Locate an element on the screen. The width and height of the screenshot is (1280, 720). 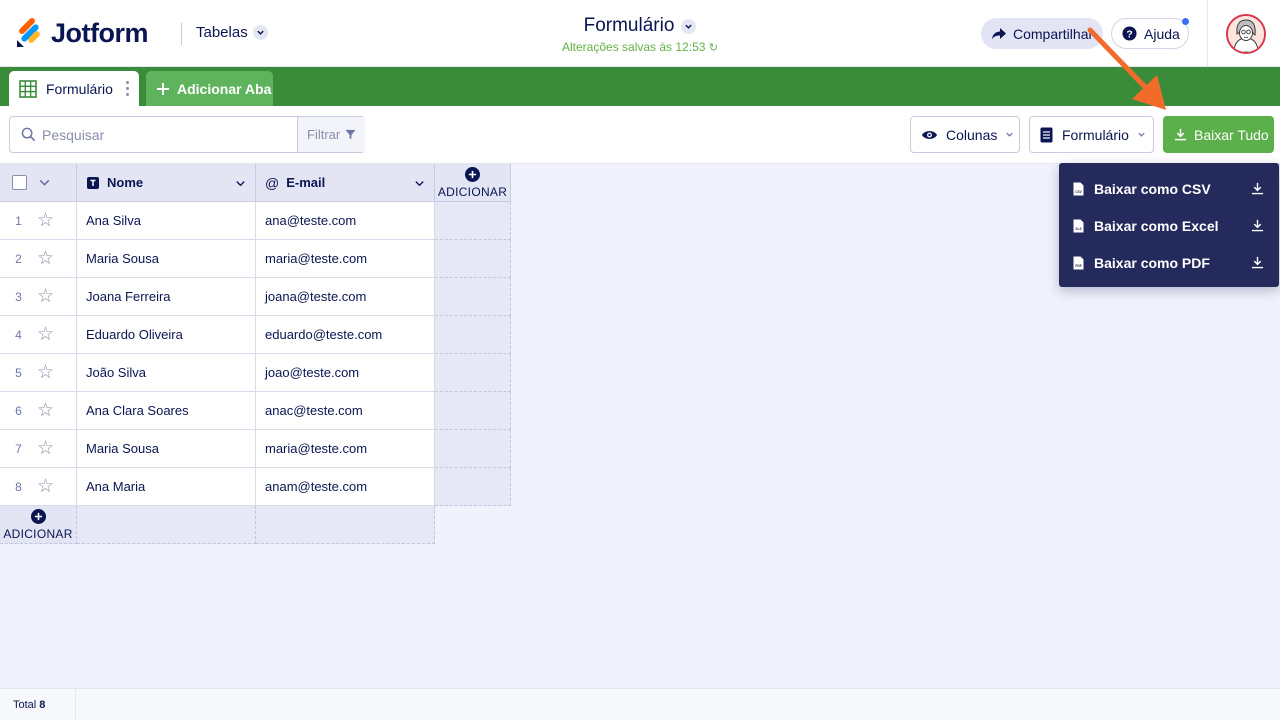
row-number: 2 is located at coordinates (18, 258).